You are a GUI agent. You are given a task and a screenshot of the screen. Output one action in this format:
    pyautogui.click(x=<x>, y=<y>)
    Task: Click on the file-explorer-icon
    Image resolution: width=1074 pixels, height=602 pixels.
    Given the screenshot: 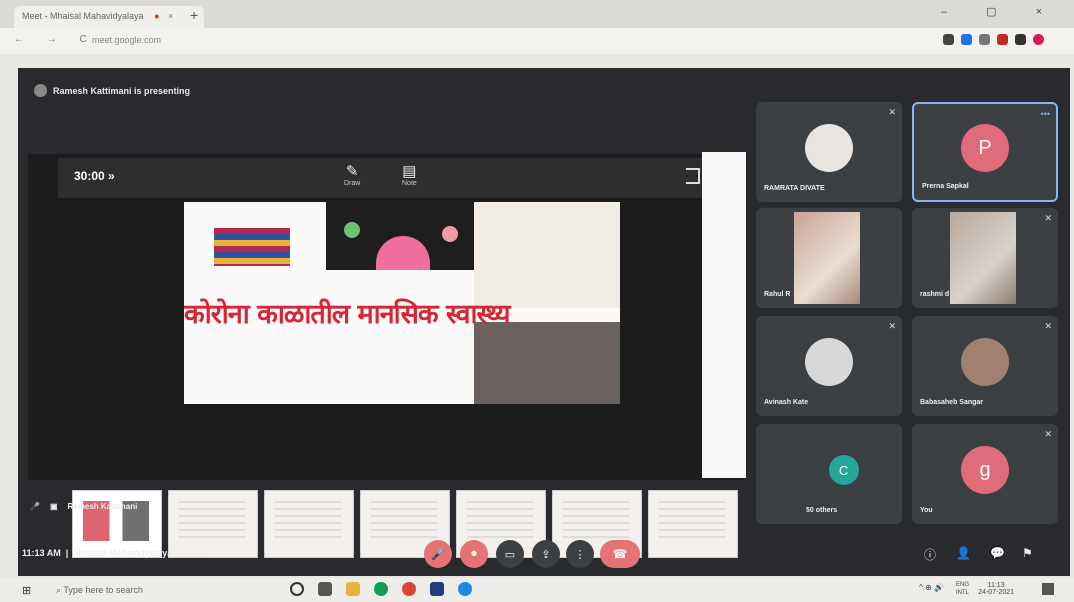 What is the action you would take?
    pyautogui.click(x=353, y=589)
    